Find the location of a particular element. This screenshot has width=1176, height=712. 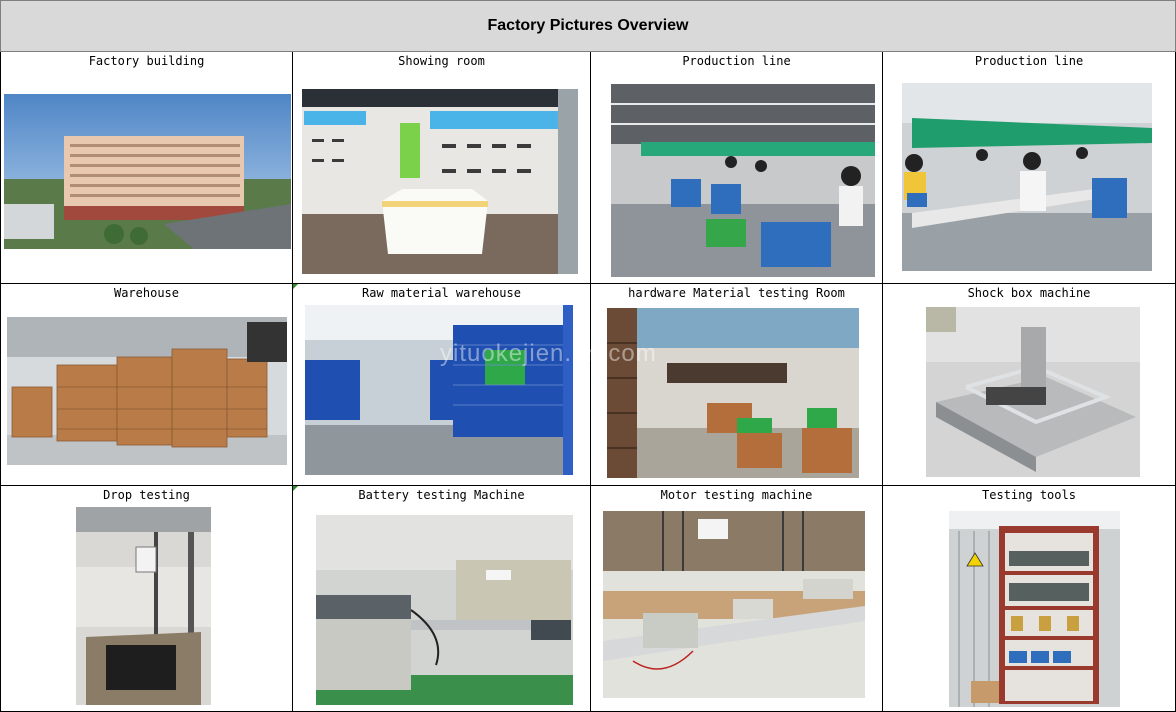

cell-caption: Factory building is located at coordinates (146, 61).